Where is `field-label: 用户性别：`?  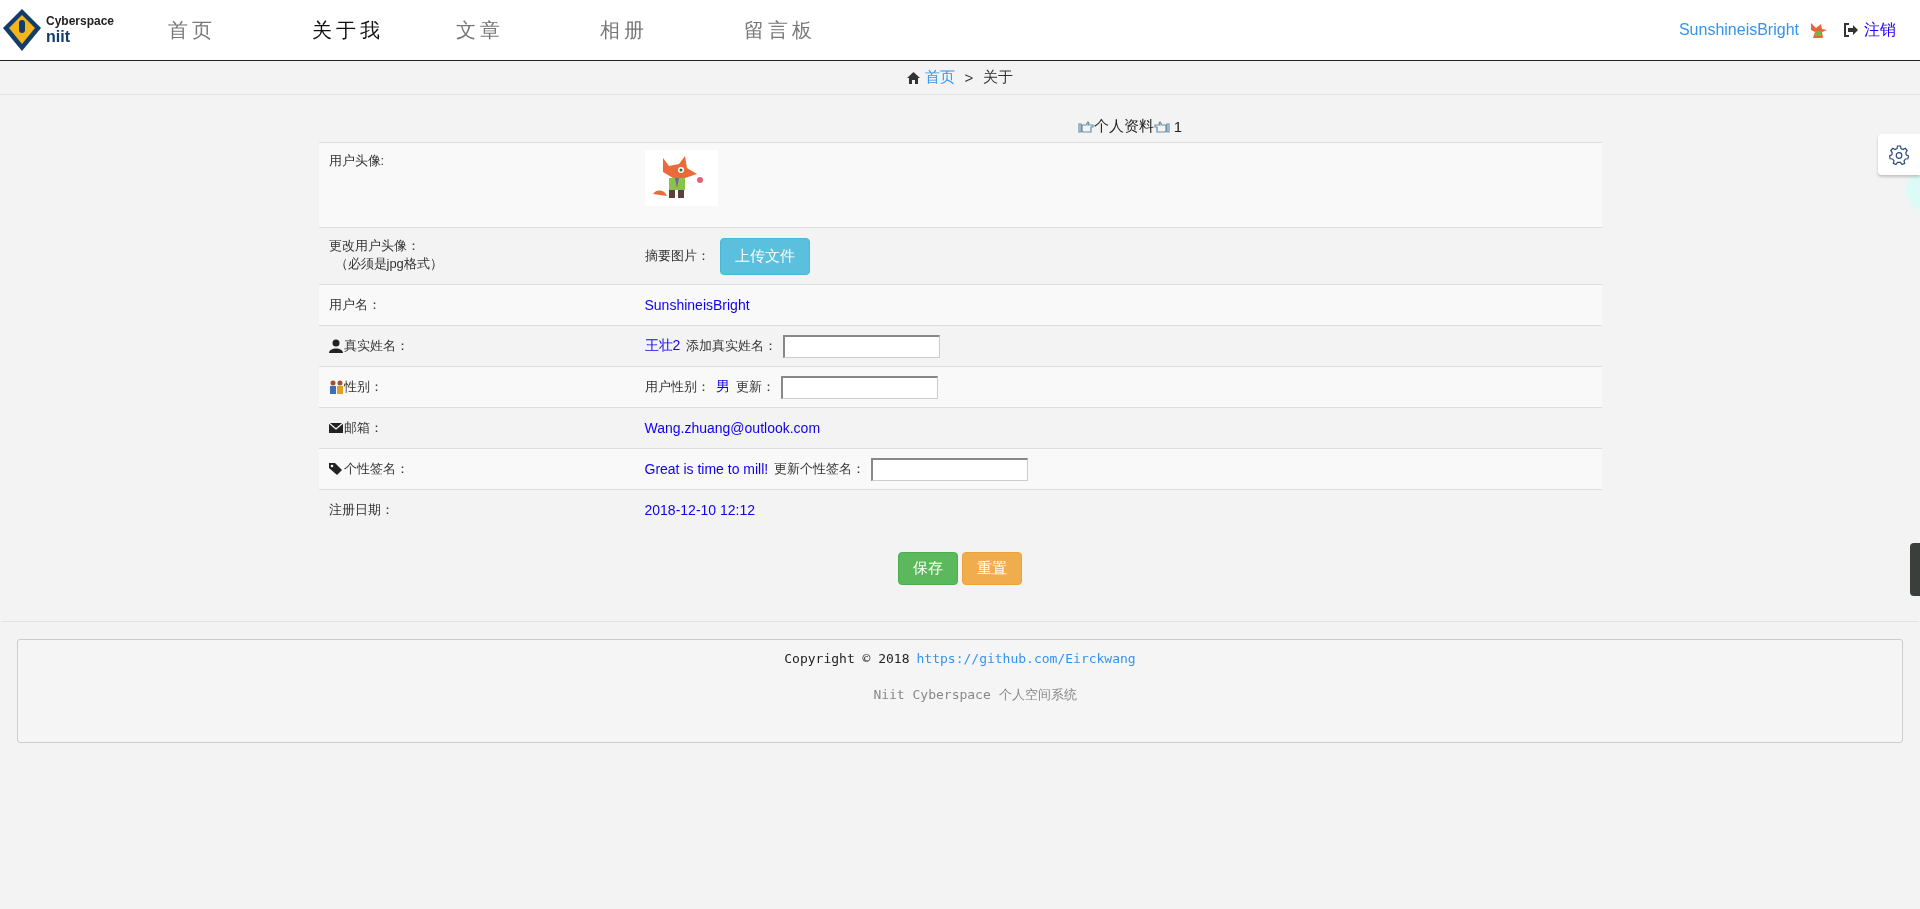
field-label: 用户性别： is located at coordinates (677, 387).